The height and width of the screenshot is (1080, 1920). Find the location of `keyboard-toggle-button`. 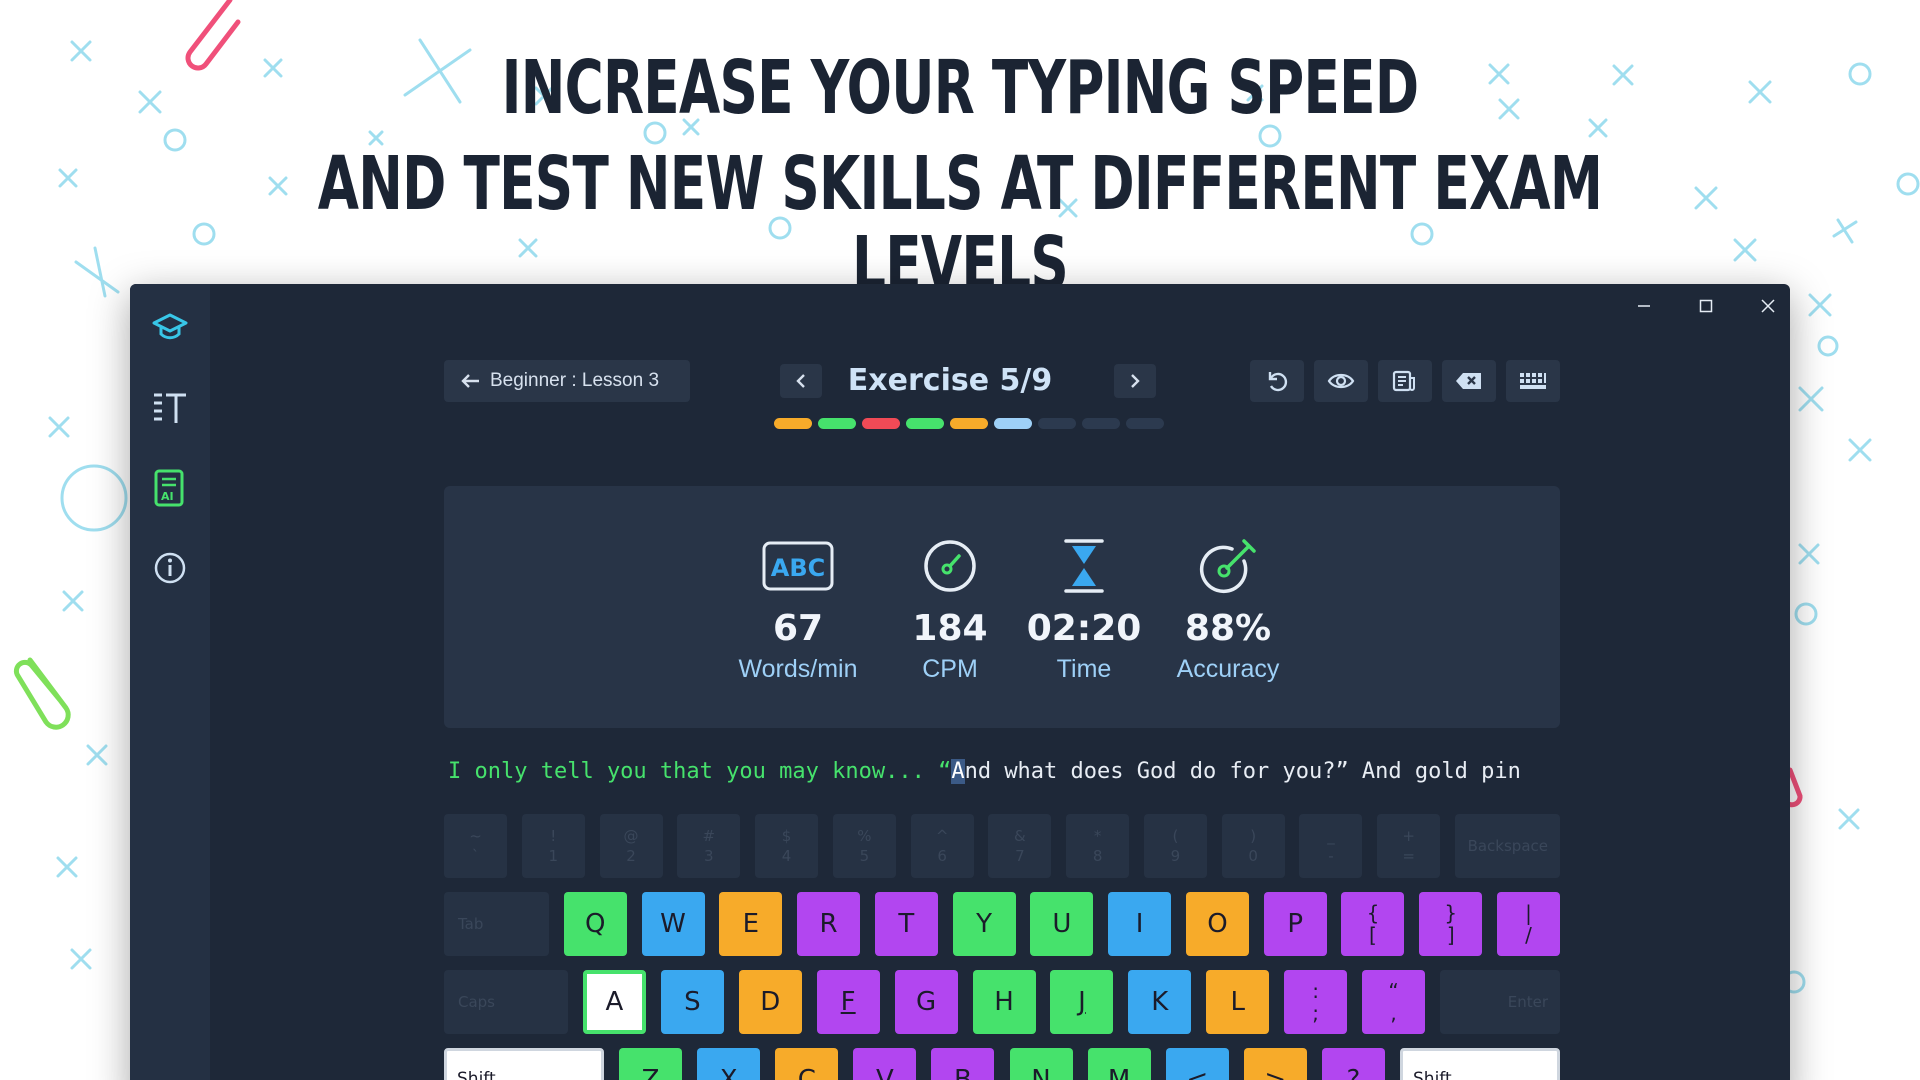

keyboard-toggle-button is located at coordinates (1533, 381).